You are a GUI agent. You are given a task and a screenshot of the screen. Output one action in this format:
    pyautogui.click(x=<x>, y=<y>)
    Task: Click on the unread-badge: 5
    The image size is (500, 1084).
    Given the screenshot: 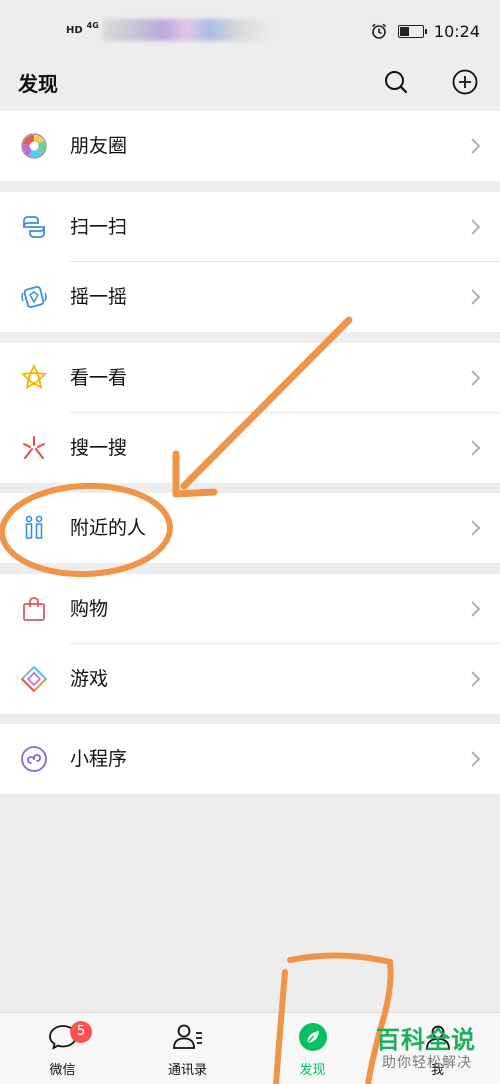 What is the action you would take?
    pyautogui.click(x=81, y=1032)
    